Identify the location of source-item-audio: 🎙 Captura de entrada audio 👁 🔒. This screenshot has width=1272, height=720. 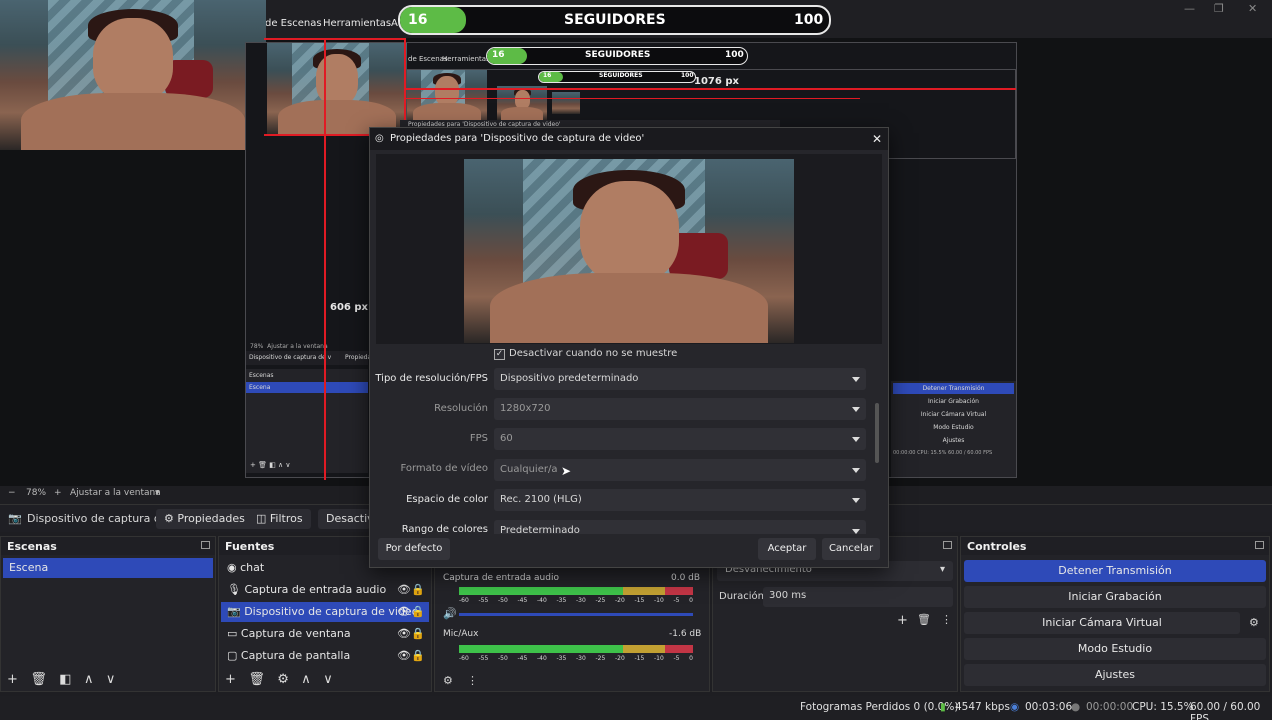
(325, 590).